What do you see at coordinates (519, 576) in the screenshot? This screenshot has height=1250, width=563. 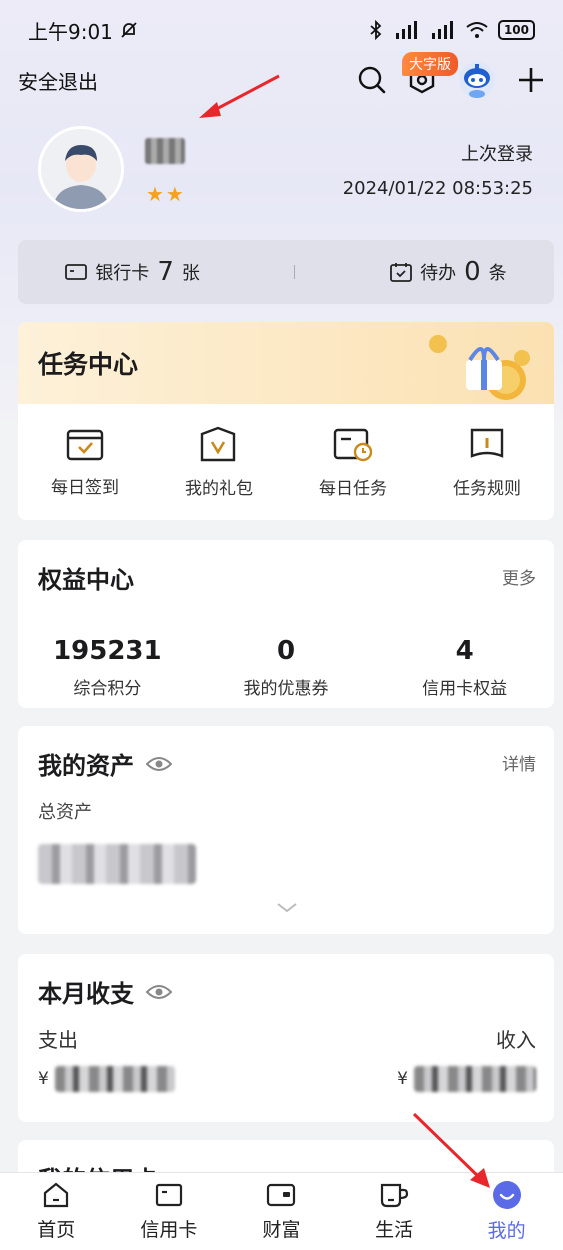 I see `rights-more-link: 更多` at bounding box center [519, 576].